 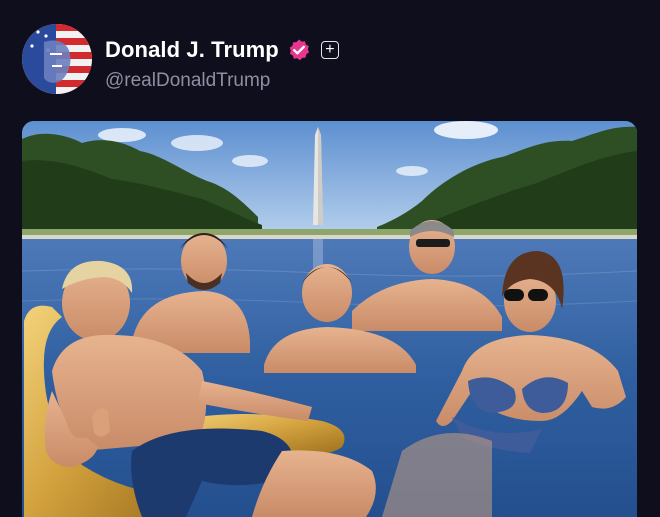 I want to click on flag-portrait-avatar-icon, so click(x=57, y=59).